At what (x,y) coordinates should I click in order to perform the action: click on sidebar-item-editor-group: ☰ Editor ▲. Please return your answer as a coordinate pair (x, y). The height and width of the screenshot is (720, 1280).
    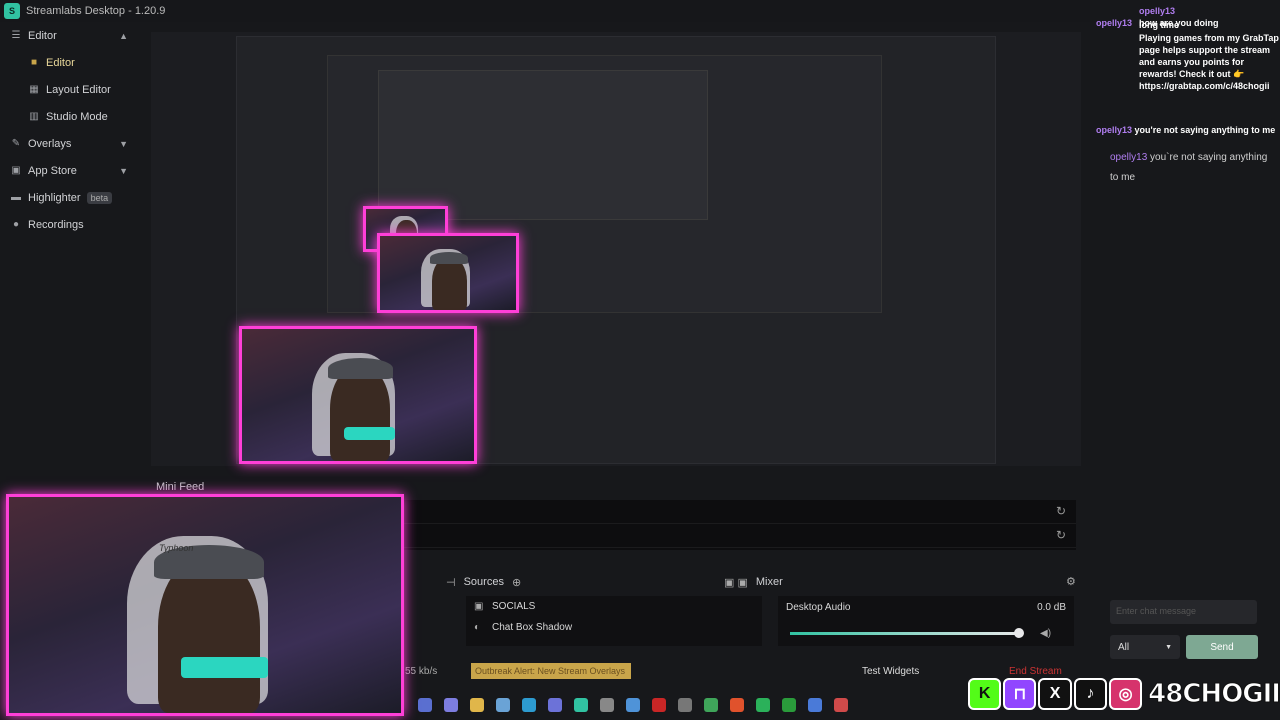
    Looking at the image, I should click on (75, 35).